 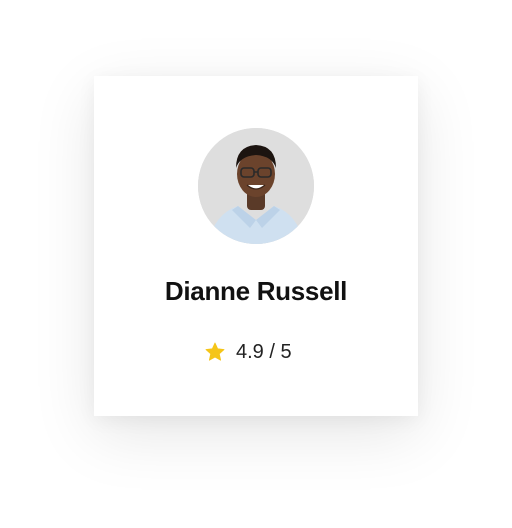 What do you see at coordinates (264, 351) in the screenshot?
I see `rating-text: 4.9 / 5` at bounding box center [264, 351].